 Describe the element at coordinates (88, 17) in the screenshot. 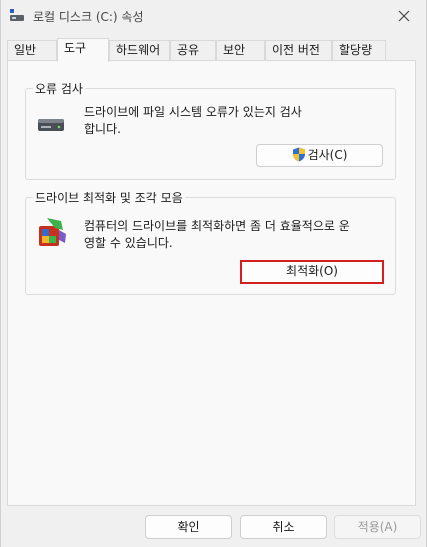

I see `window-title: 로컬 디스크 (C:) 속성` at that location.